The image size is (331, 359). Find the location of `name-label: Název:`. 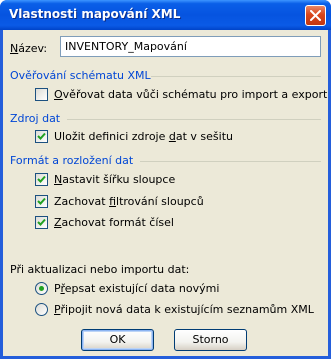

name-label: Název: is located at coordinates (29, 48).